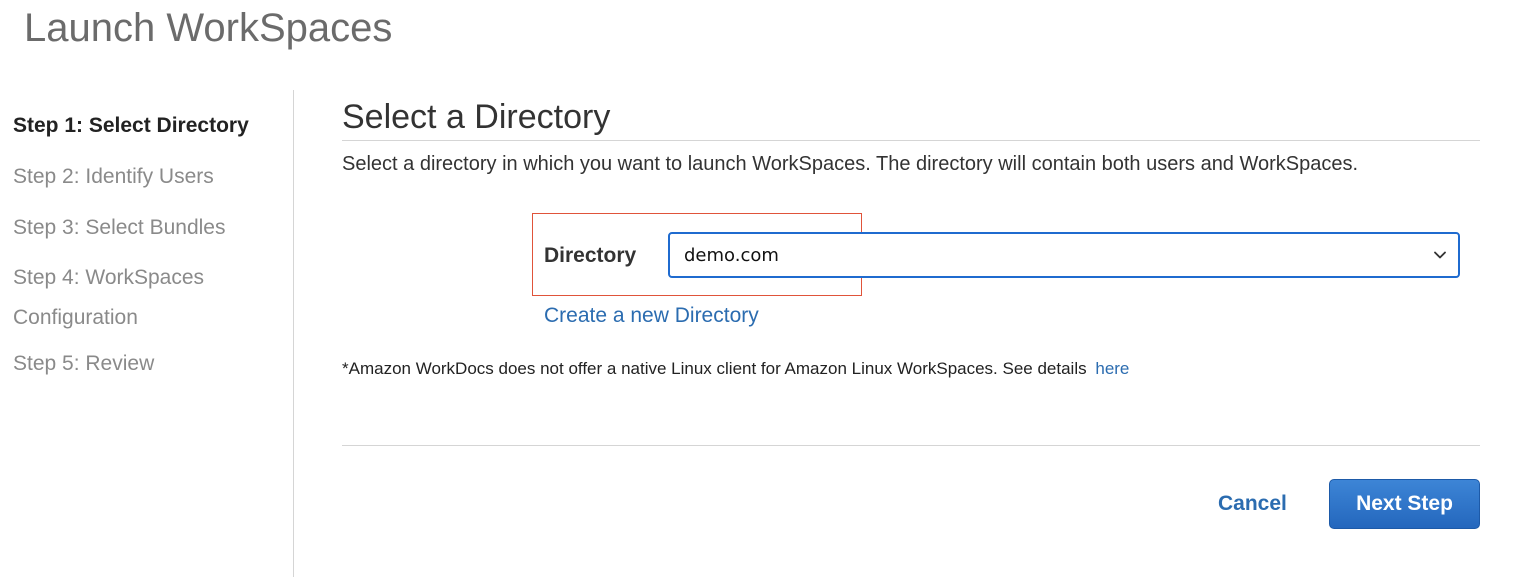 Image resolution: width=1536 pixels, height=577 pixels. Describe the element at coordinates (1440, 255) in the screenshot. I see `chevron-down-icon` at that location.